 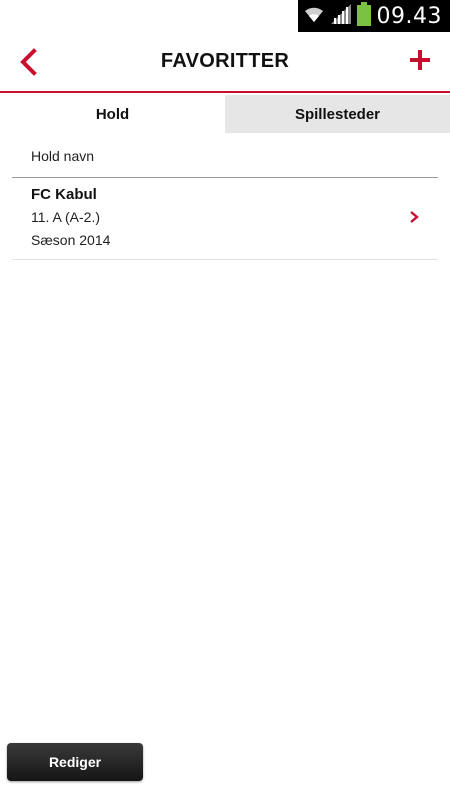 What do you see at coordinates (75, 762) in the screenshot?
I see `edit-button: Rediger` at bounding box center [75, 762].